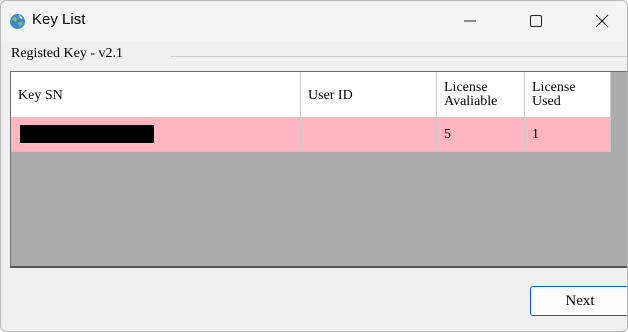 The height and width of the screenshot is (332, 628). I want to click on redacted-key-sn, so click(87, 134).